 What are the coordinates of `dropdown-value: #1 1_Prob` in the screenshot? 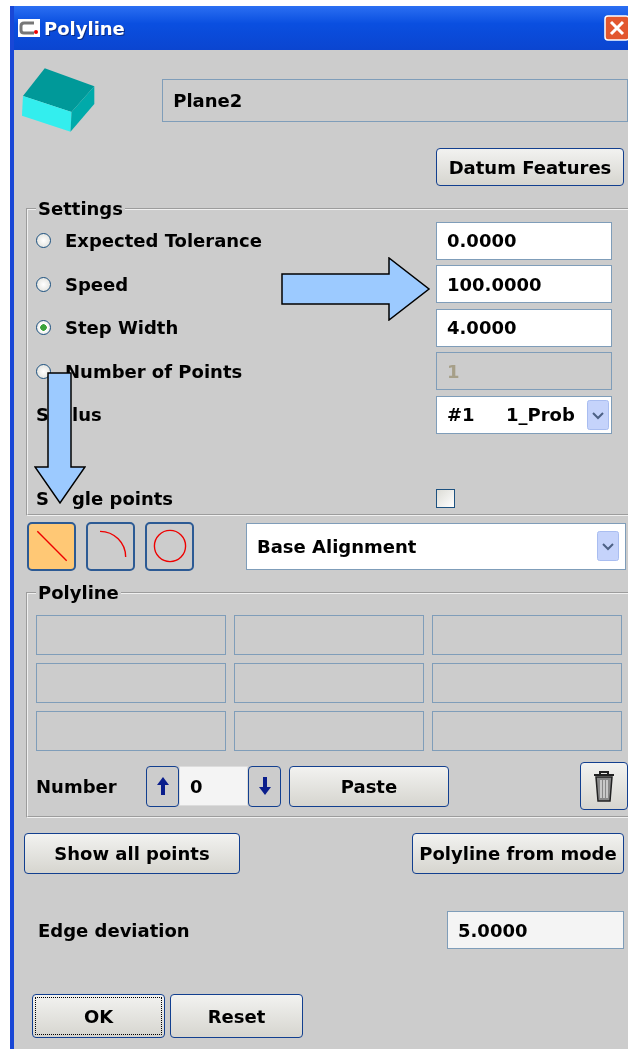 It's located at (511, 415).